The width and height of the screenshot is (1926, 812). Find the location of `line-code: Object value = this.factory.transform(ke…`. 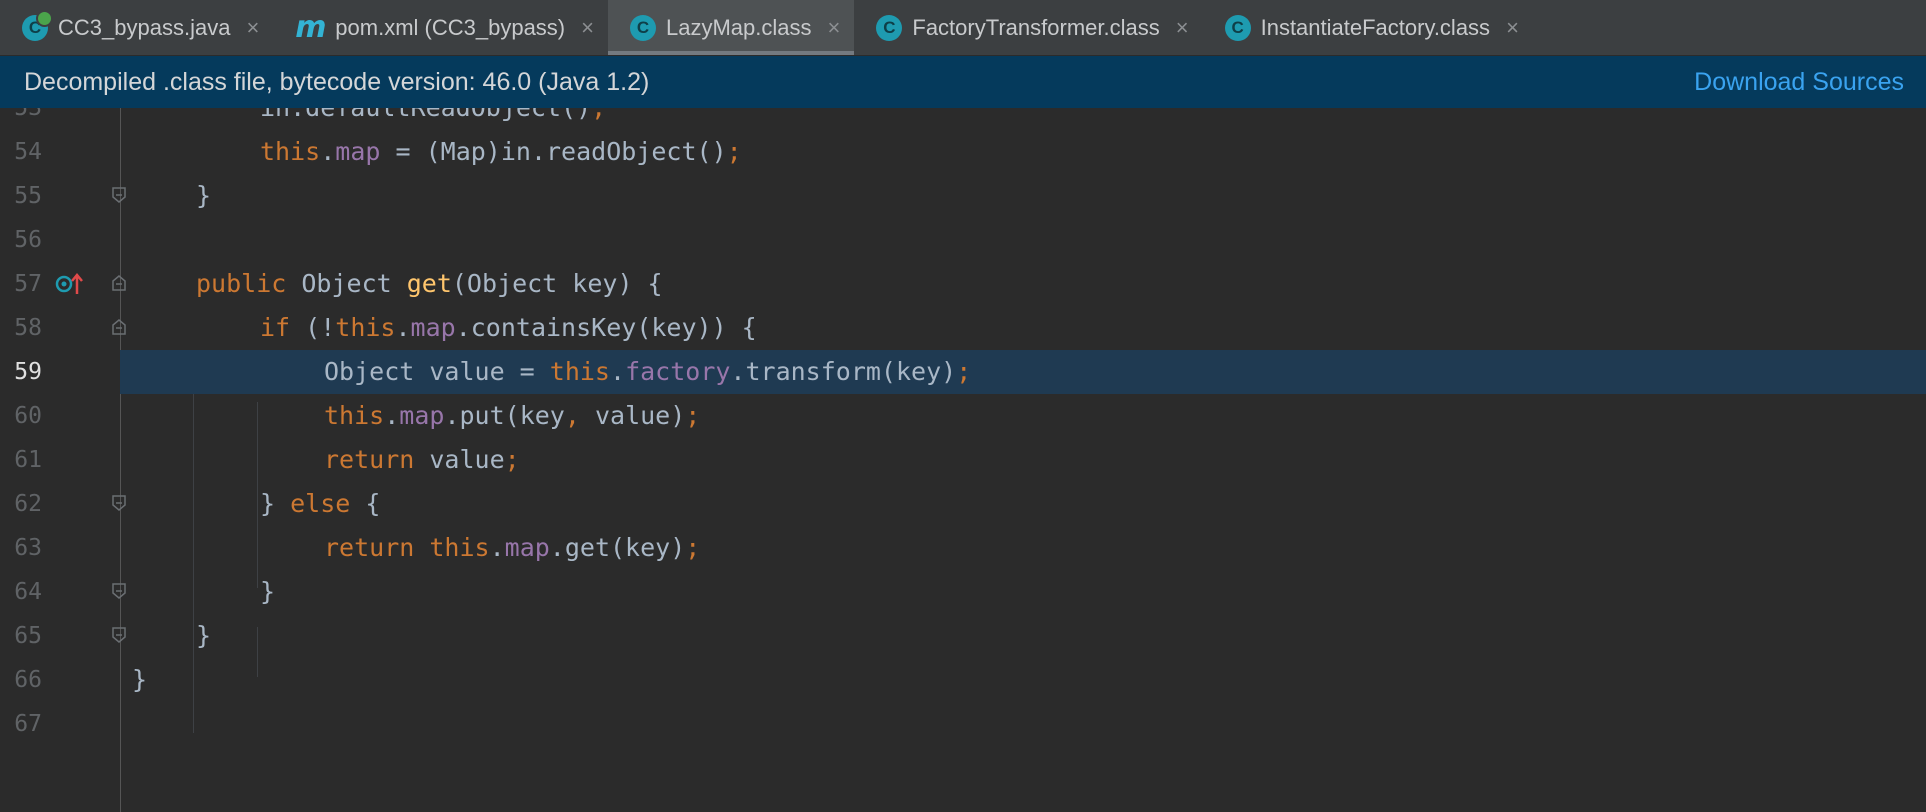

line-code: Object value = this.factory.transform(ke… is located at coordinates (648, 371).